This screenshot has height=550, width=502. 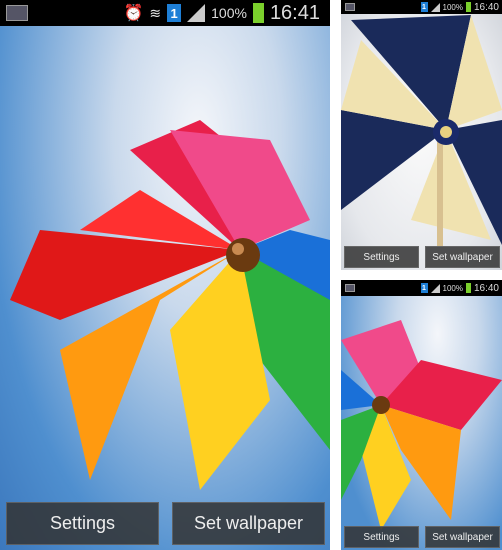 What do you see at coordinates (421, 425) in the screenshot?
I see `pinwheel-image` at bounding box center [421, 425].